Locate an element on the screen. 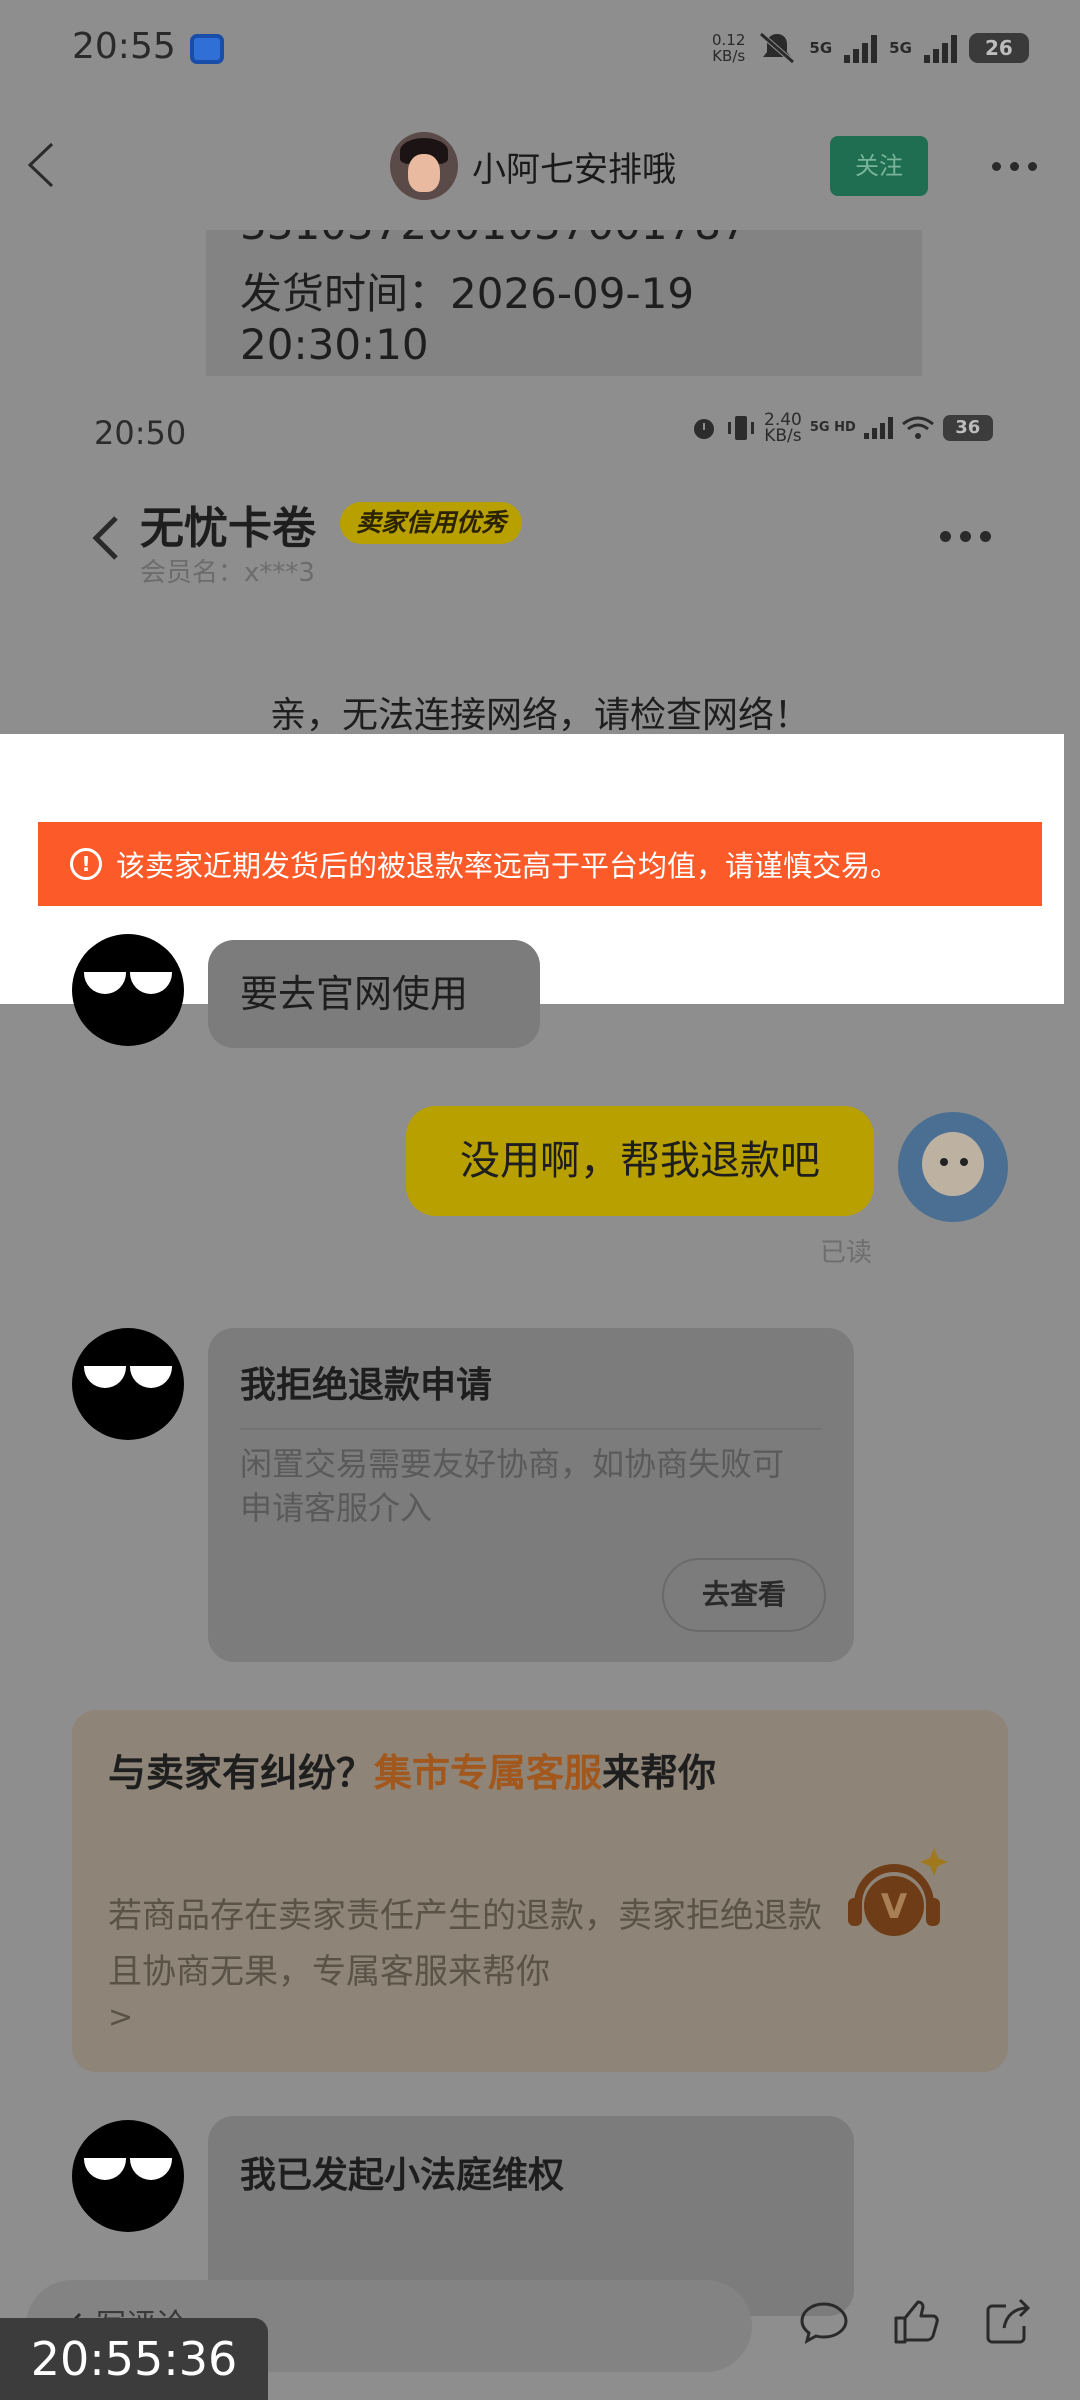 The width and height of the screenshot is (1080, 2400). ship-time-line1: 发货时间：2026-09-19 is located at coordinates (467, 293).